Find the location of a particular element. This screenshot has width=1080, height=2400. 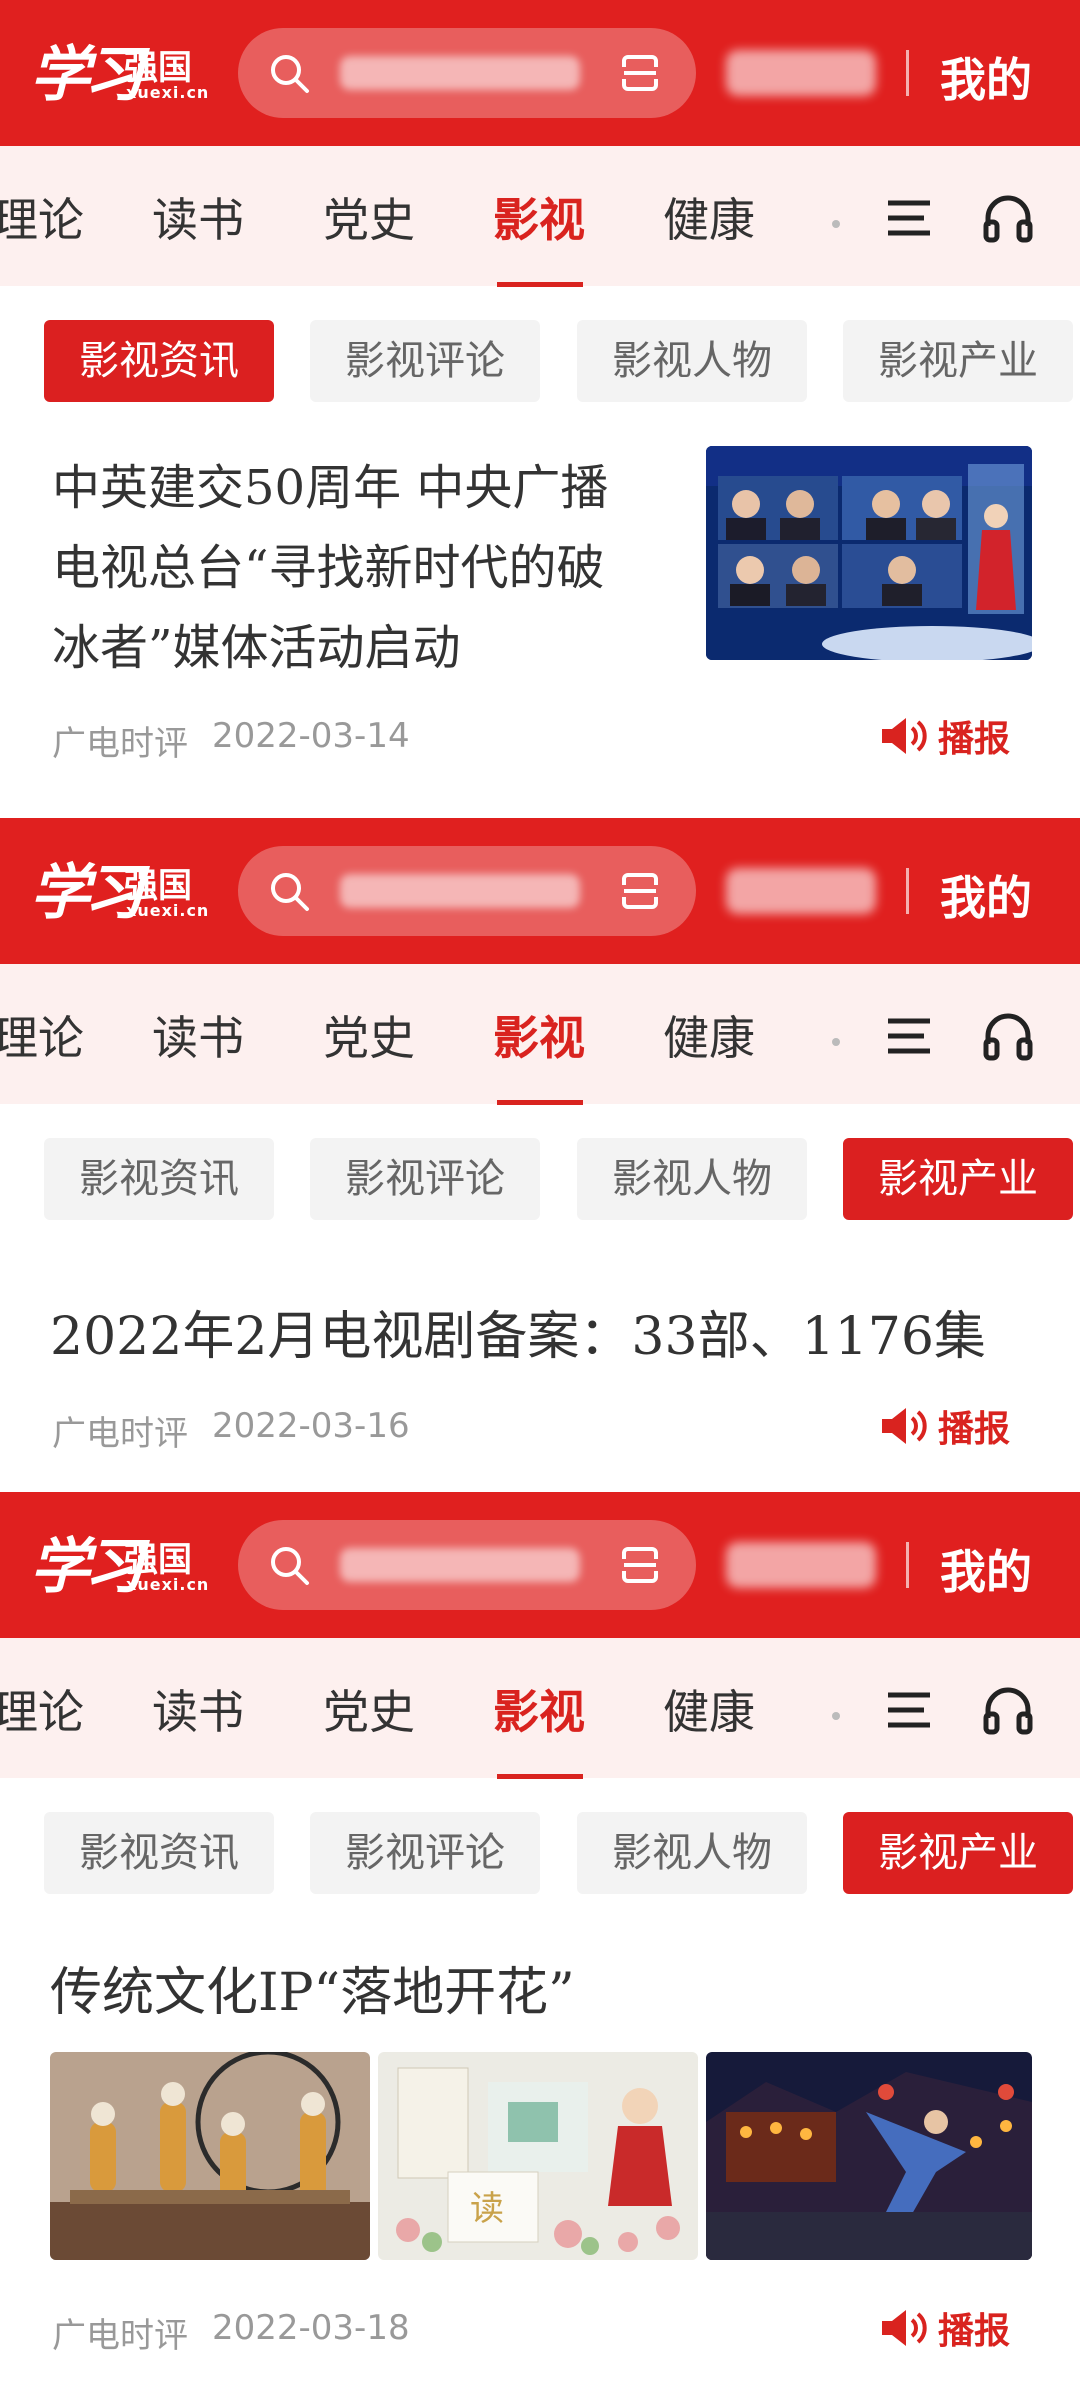

article-thumbnail-exhibit: 读 is located at coordinates (538, 2156).